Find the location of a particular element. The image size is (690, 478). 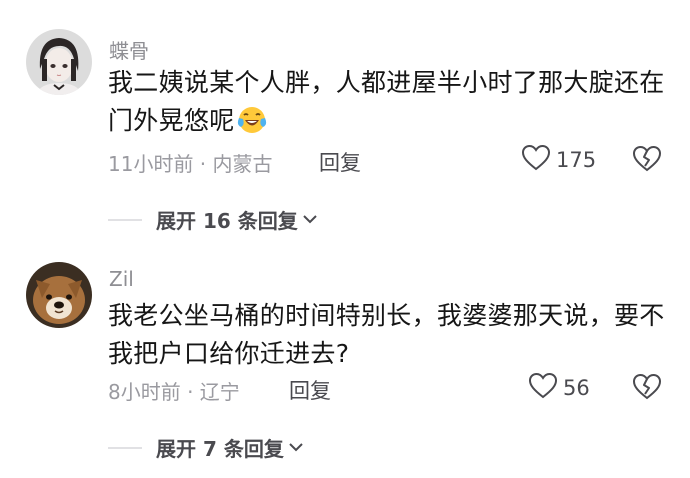

laughing-tears-emoji-icon is located at coordinates (252, 125).